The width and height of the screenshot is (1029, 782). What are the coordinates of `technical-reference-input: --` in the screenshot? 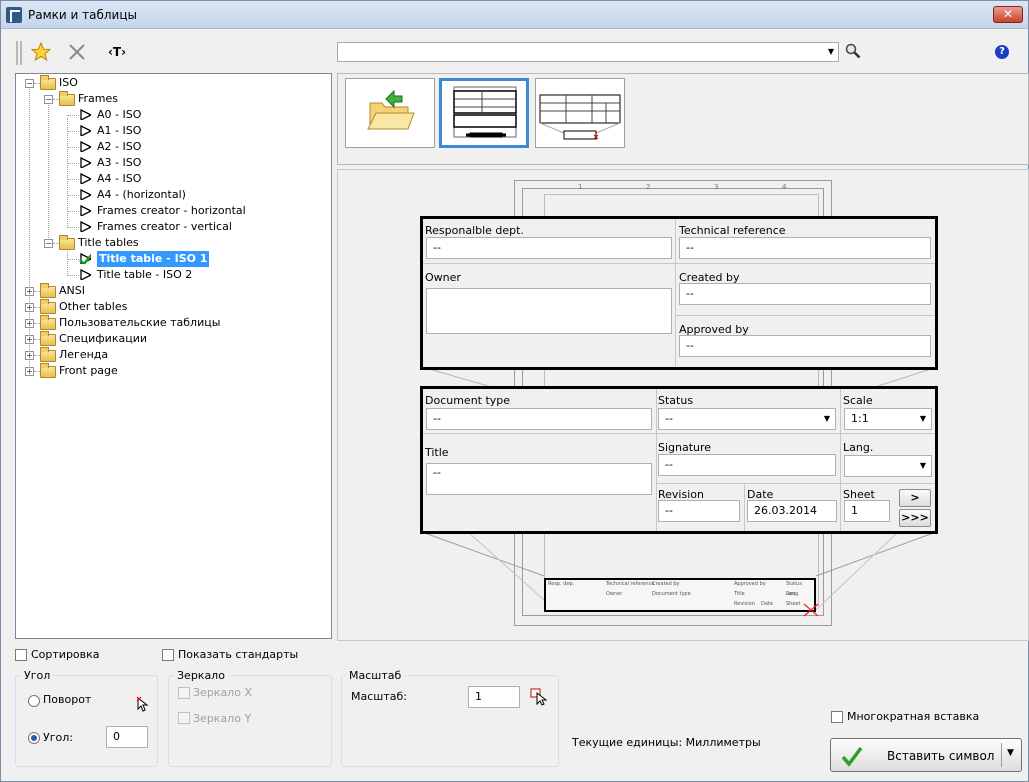 It's located at (805, 248).